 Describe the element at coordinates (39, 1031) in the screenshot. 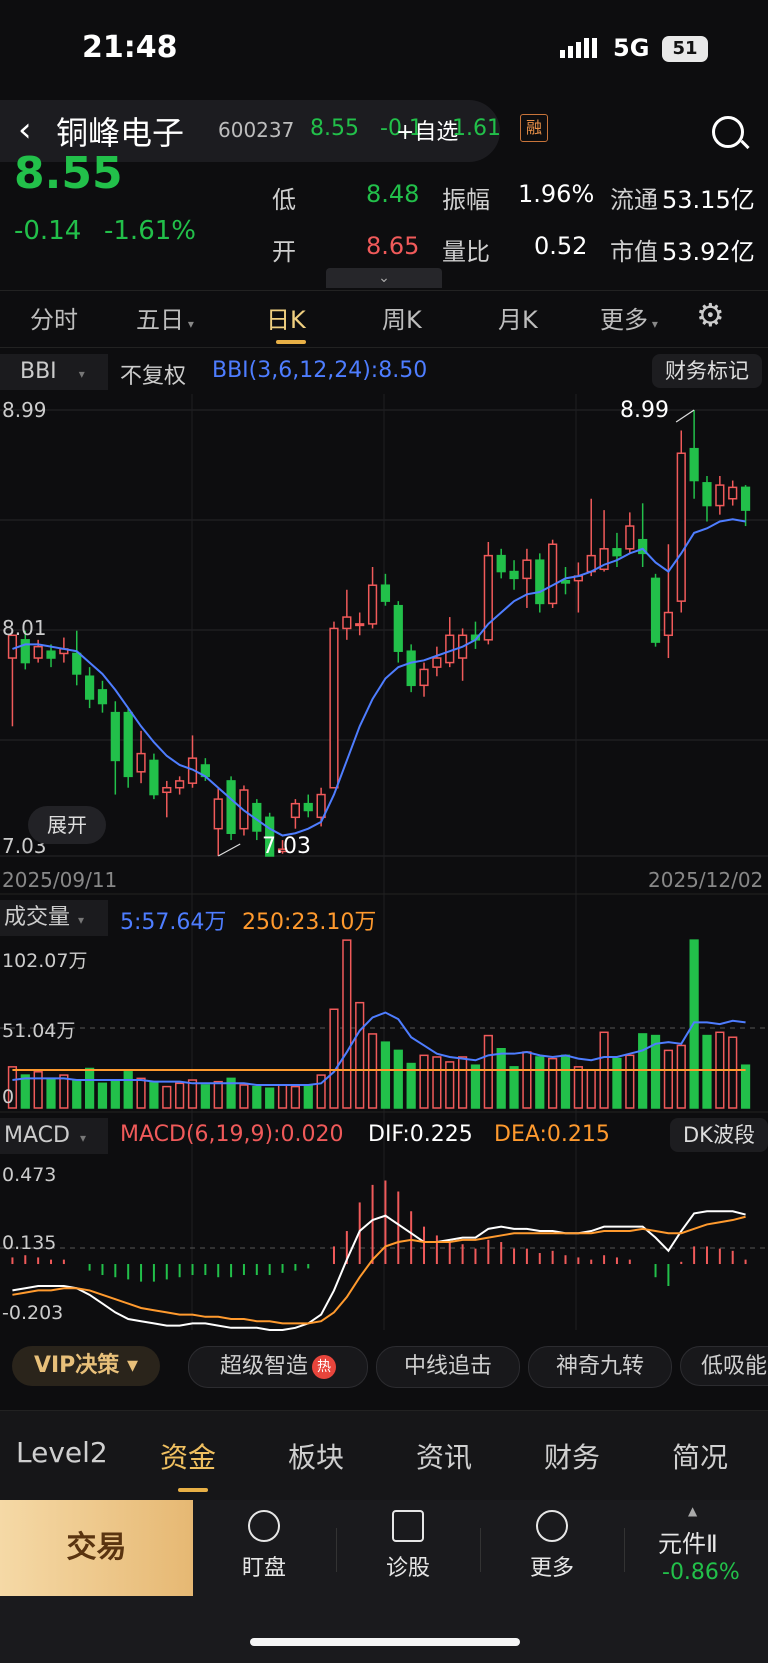

I see `volume-y-mid: 51.04万` at that location.